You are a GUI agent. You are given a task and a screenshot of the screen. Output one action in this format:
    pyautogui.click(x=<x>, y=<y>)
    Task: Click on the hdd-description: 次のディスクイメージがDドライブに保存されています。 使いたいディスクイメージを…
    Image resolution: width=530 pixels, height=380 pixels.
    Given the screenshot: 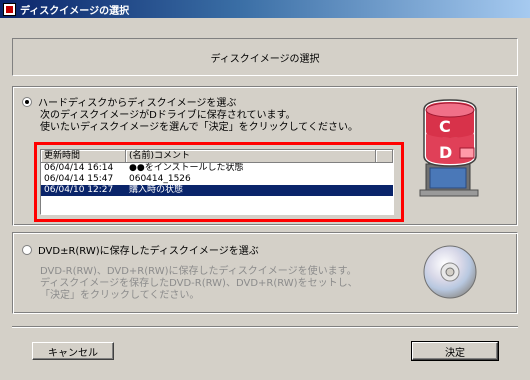 What is the action you would take?
    pyautogui.click(x=199, y=122)
    